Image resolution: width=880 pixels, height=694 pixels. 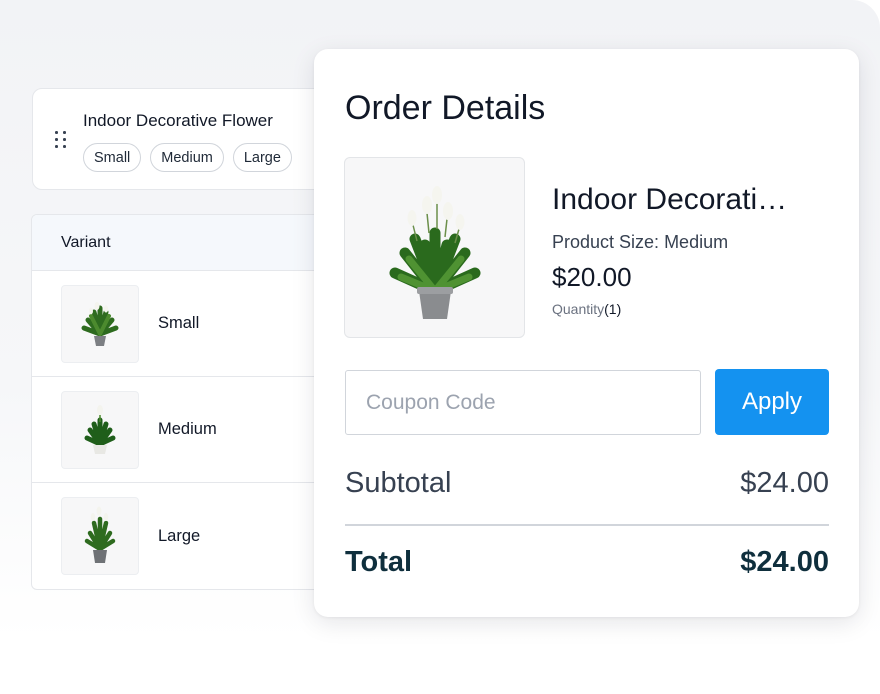 I want to click on total-row: Total $24.00, so click(x=587, y=562).